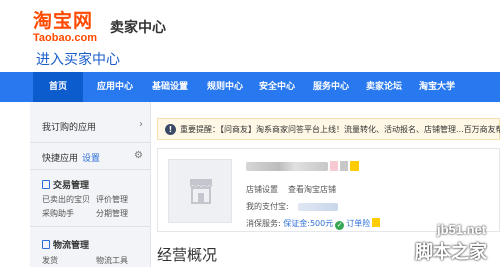  Describe the element at coordinates (138, 155) in the screenshot. I see `gear-icon: ⚙` at that location.